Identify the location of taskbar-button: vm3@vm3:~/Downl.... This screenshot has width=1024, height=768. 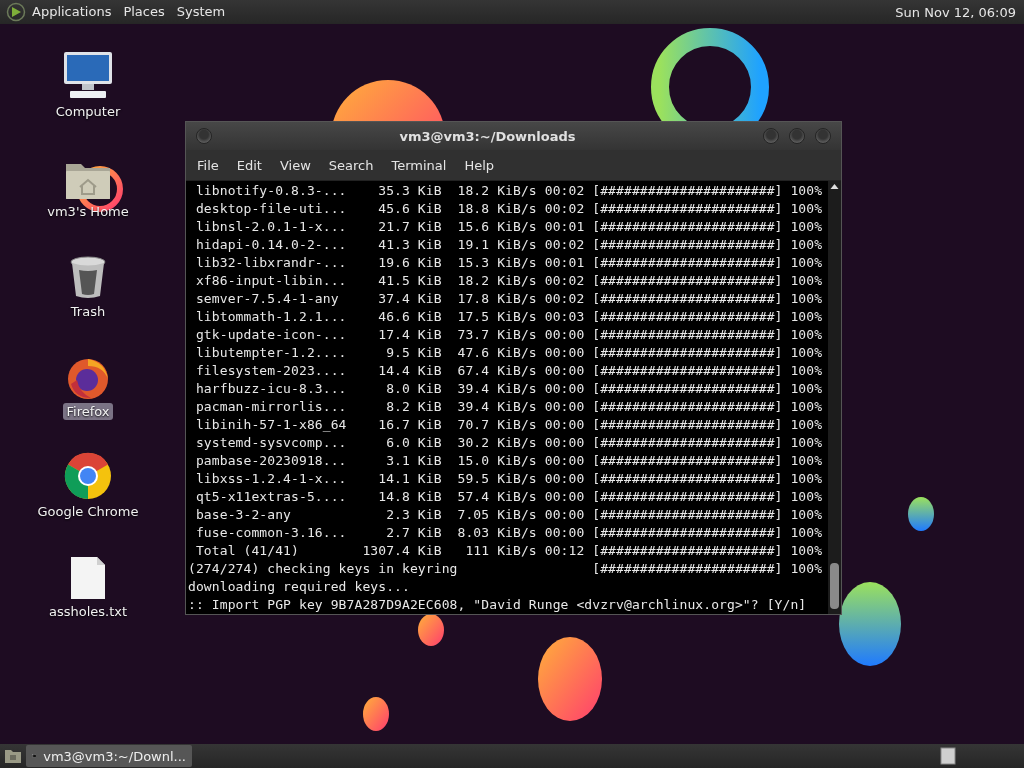
(109, 756).